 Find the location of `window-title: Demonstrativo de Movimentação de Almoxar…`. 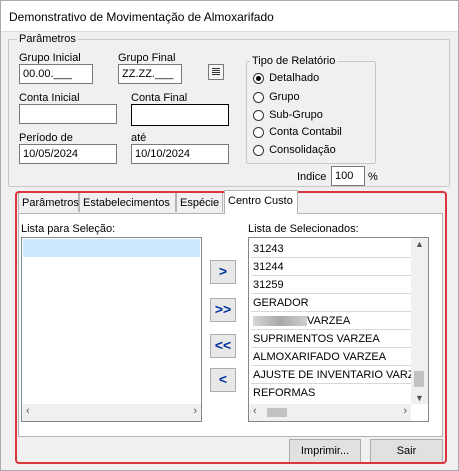

window-title: Demonstrativo de Movimentação de Almoxar… is located at coordinates (141, 17).